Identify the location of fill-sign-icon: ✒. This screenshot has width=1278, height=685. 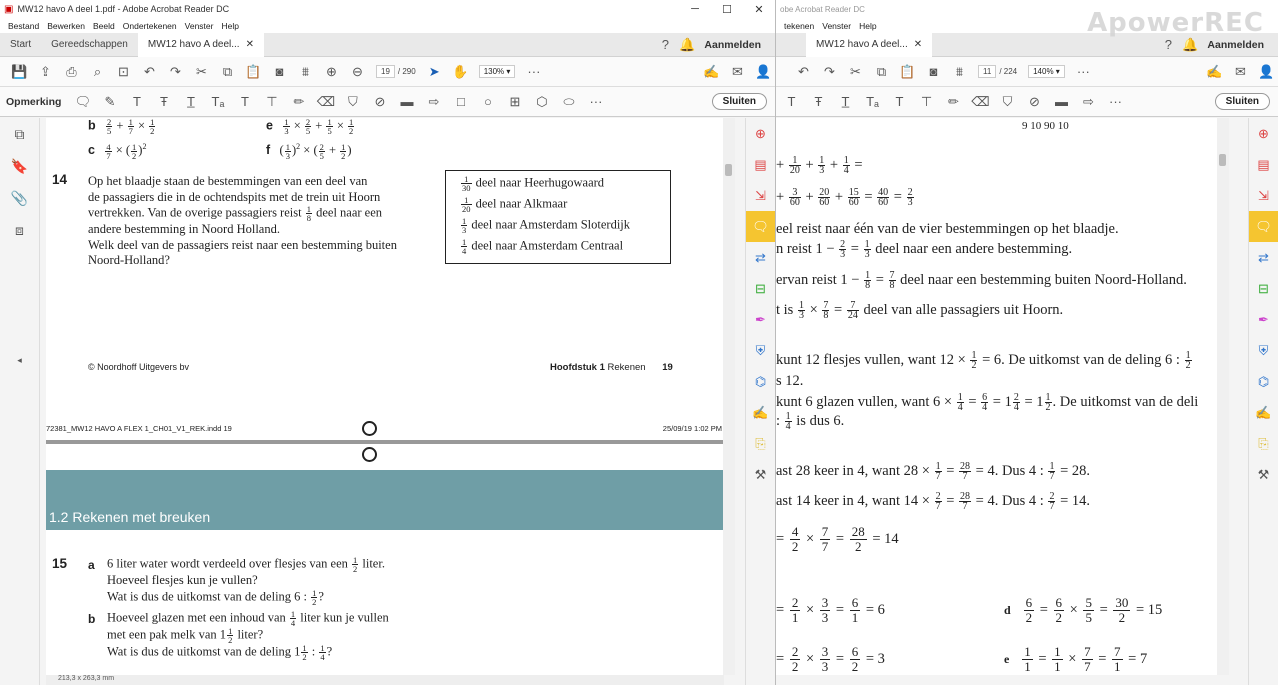
(1263, 319).